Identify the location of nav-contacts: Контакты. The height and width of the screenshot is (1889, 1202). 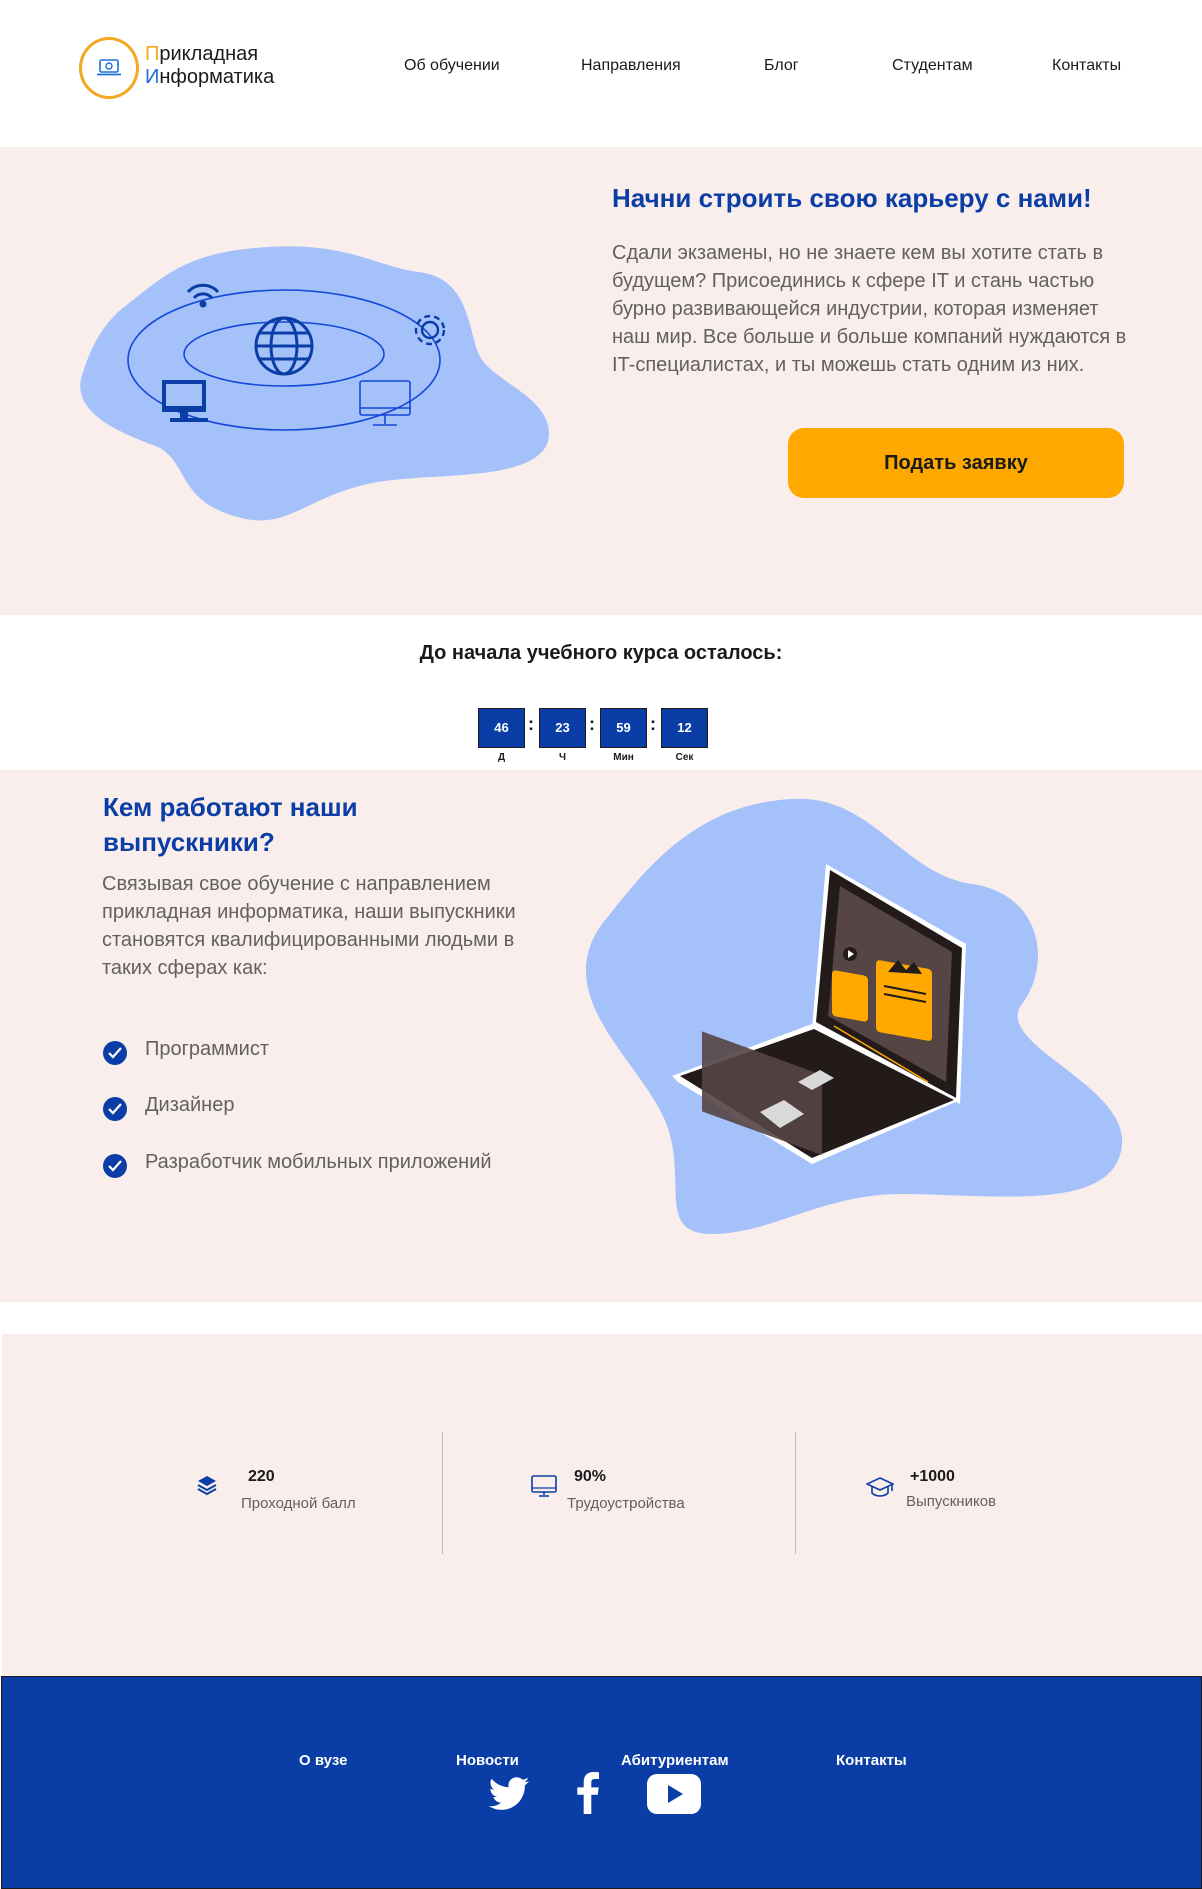
(1086, 66).